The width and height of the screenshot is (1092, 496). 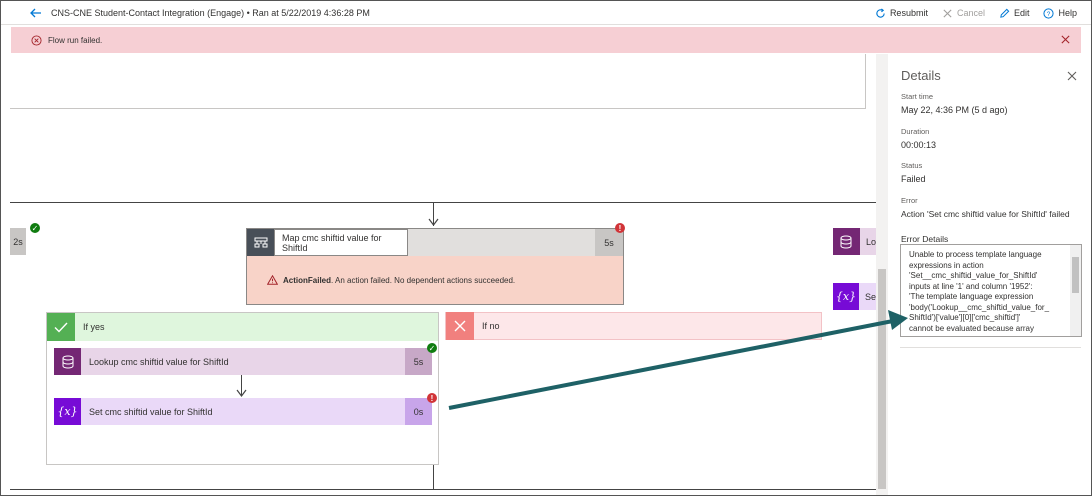 I want to click on map-duration: 5s, so click(x=609, y=242).